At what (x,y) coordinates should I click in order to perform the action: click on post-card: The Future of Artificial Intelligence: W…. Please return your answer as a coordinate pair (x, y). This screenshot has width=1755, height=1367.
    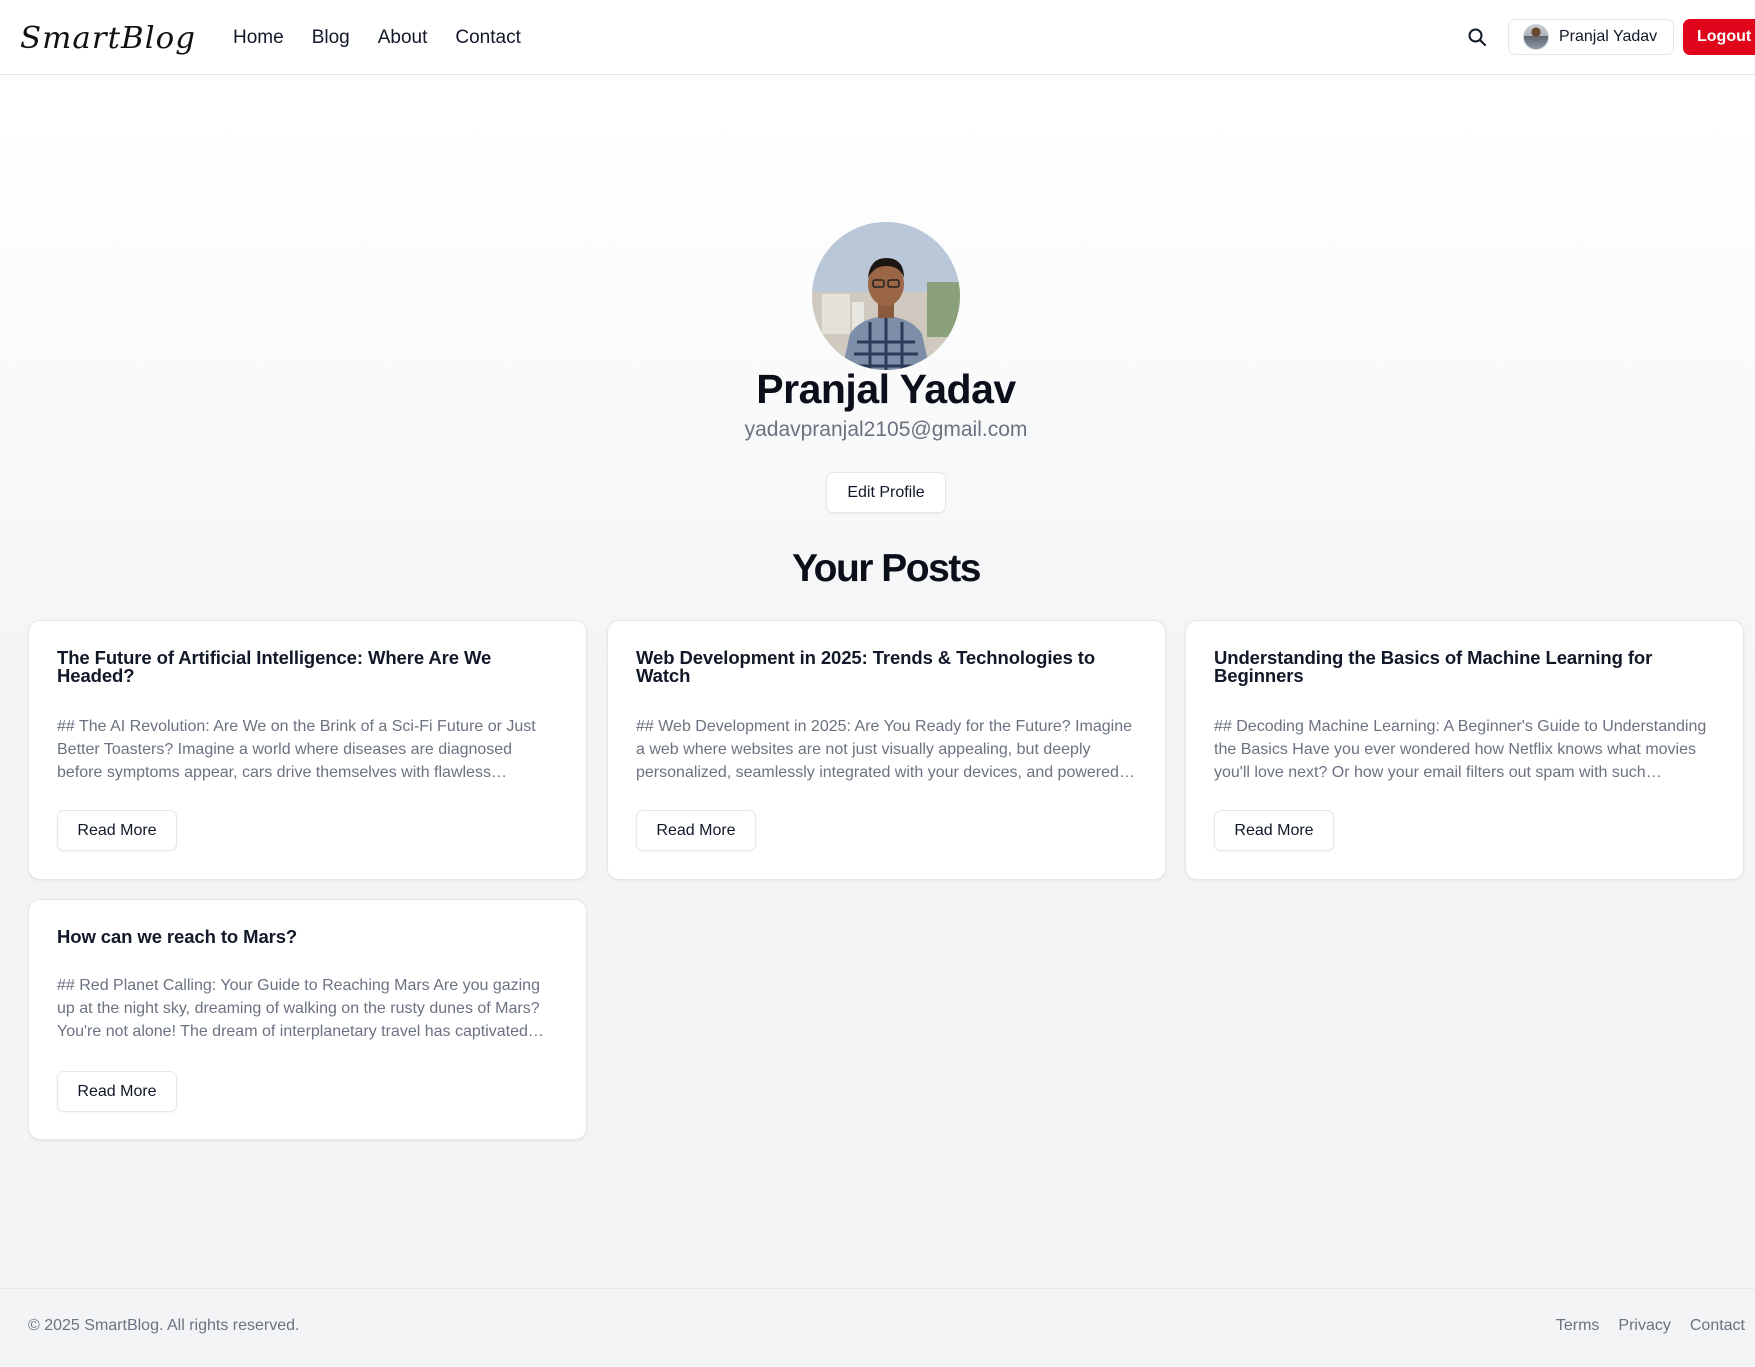
    Looking at the image, I should click on (307, 750).